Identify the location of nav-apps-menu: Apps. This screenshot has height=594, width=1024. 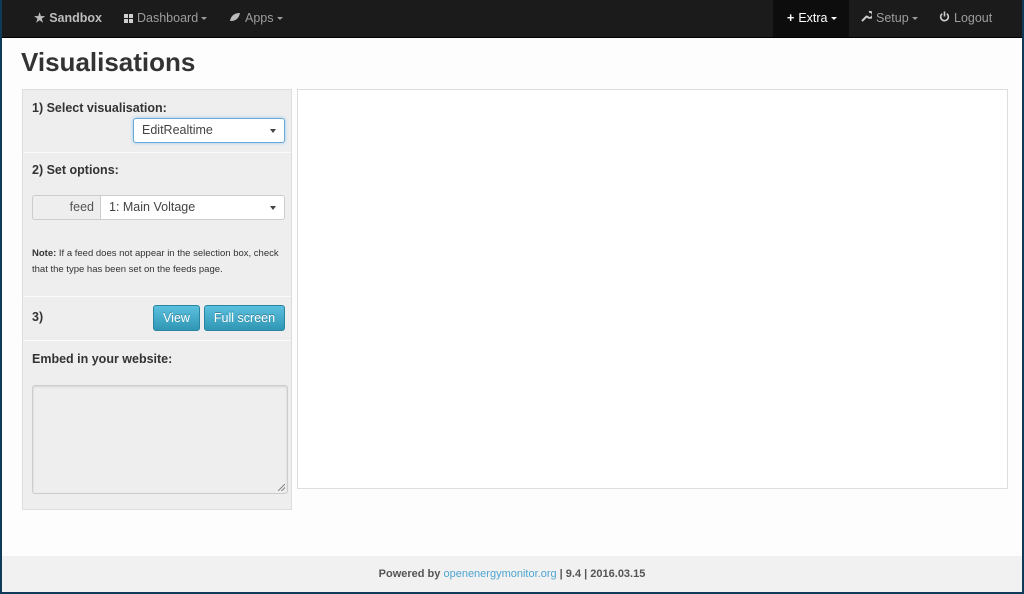
(256, 18).